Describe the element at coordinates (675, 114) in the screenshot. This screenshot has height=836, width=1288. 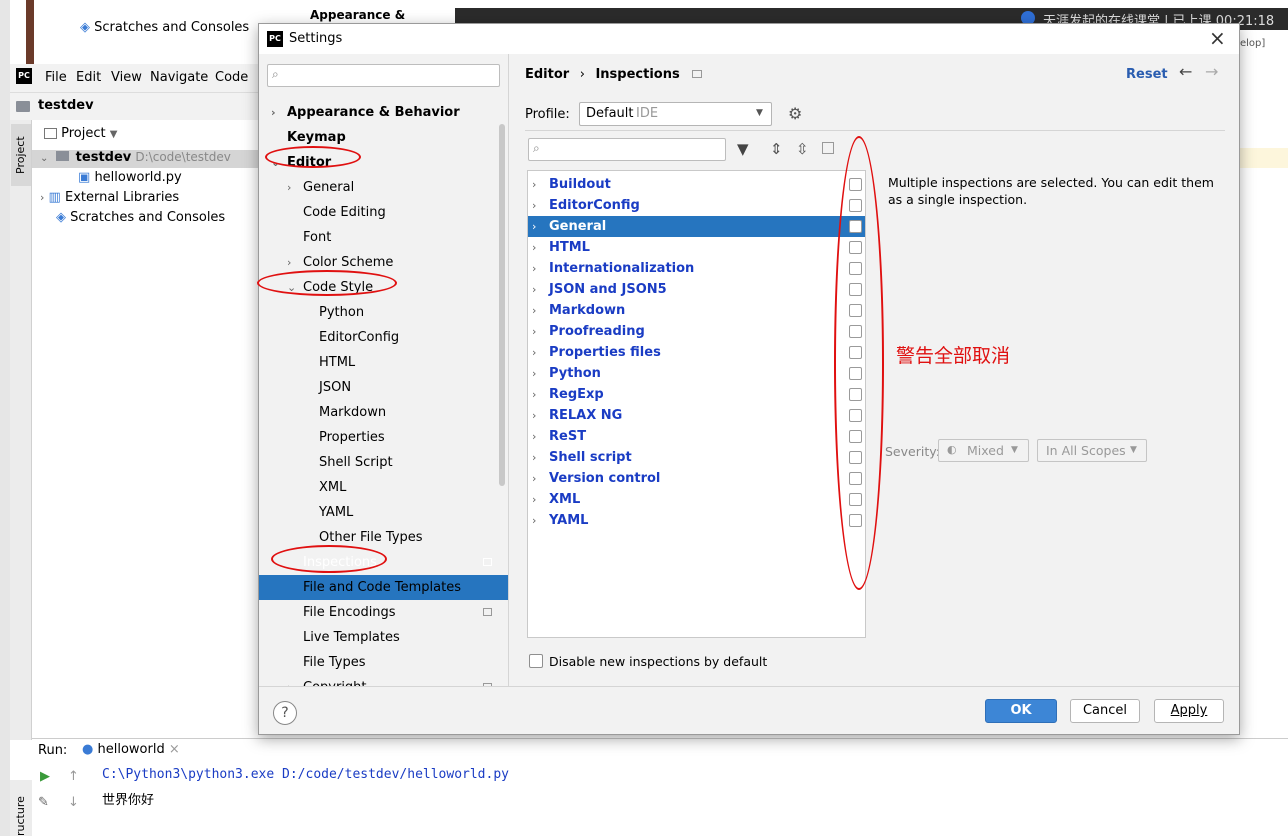
I see `profile-select: Default IDE ▼` at that location.